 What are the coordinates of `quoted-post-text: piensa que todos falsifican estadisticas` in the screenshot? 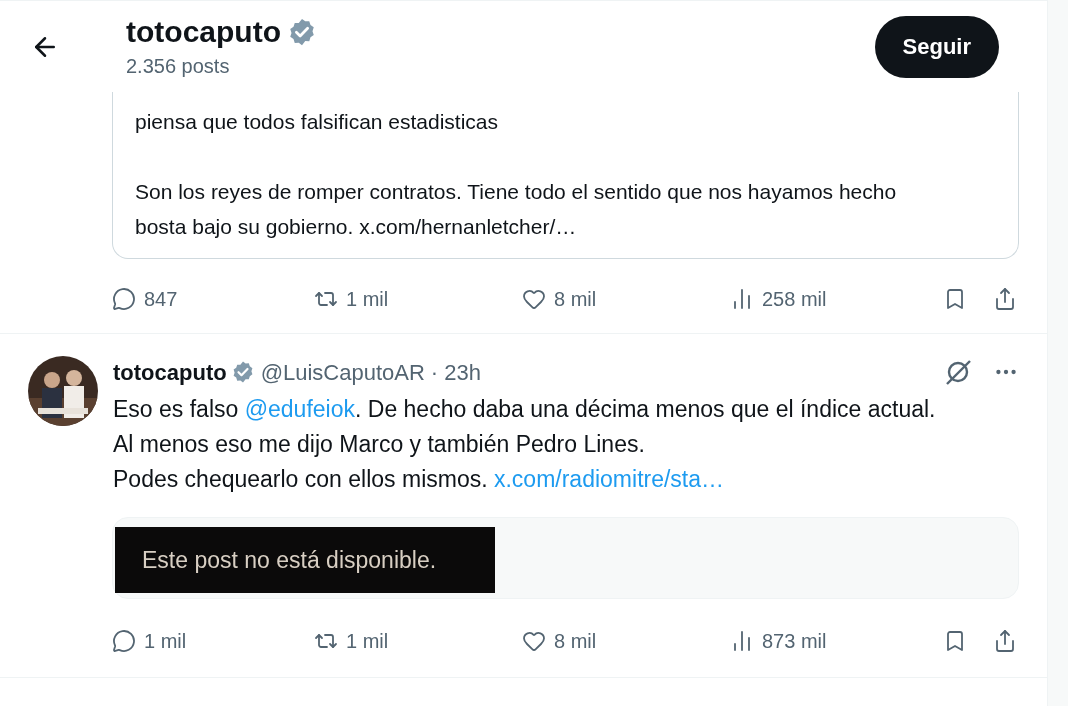 It's located at (317, 122).